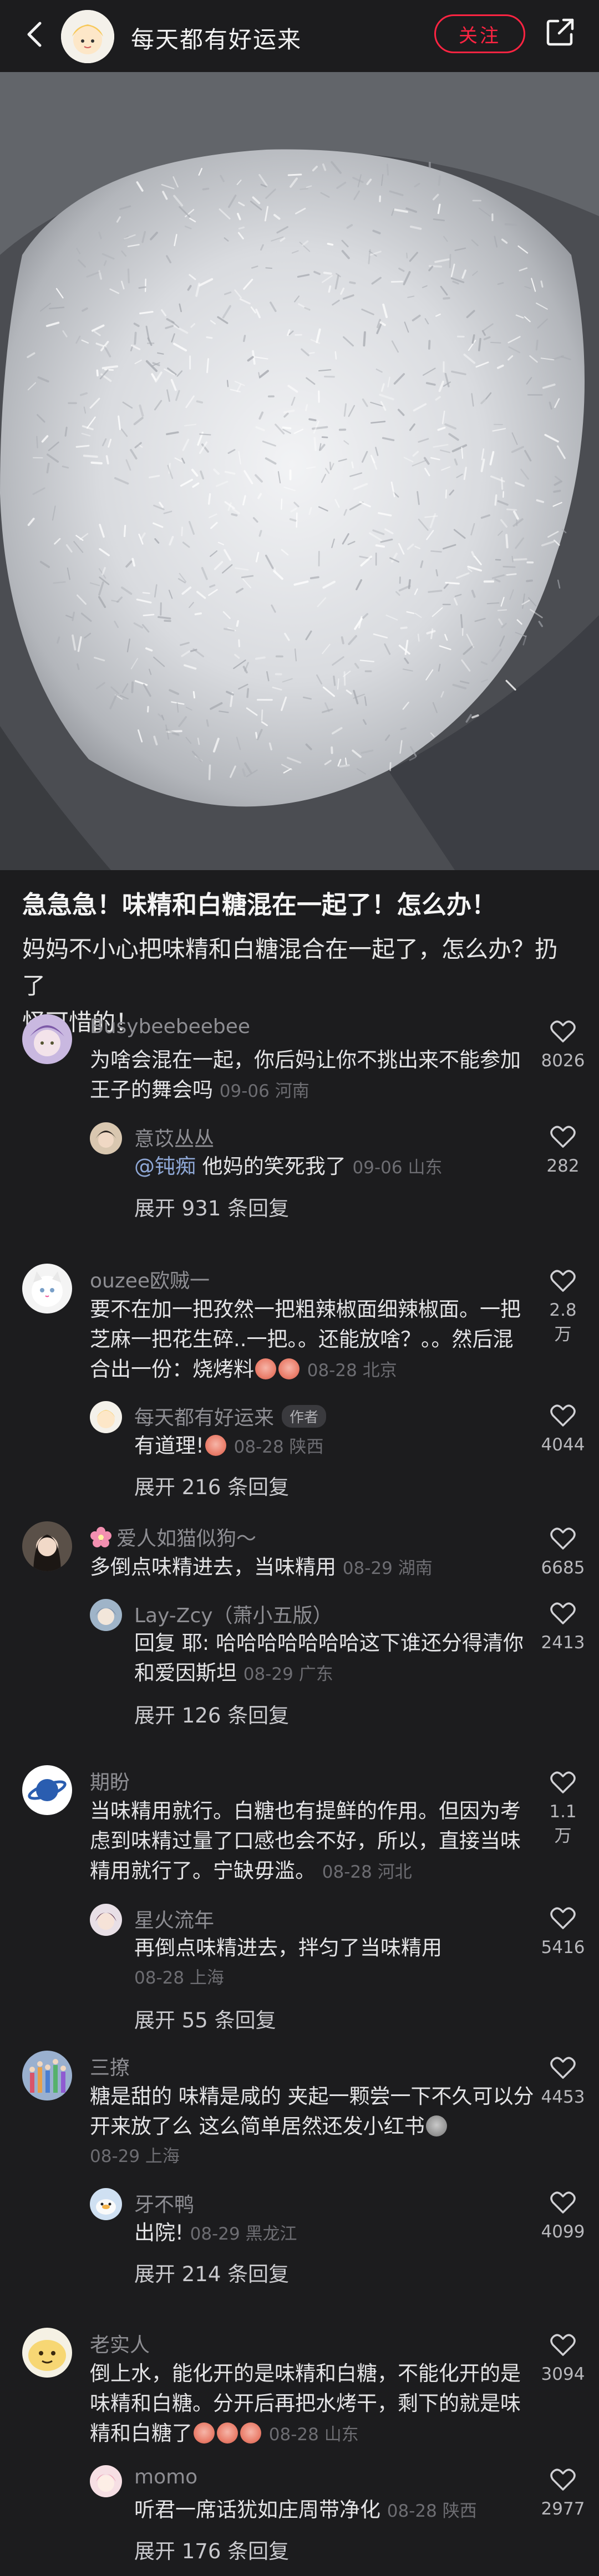  What do you see at coordinates (179, 1978) in the screenshot?
I see `comment-meta: 08-28 上海` at bounding box center [179, 1978].